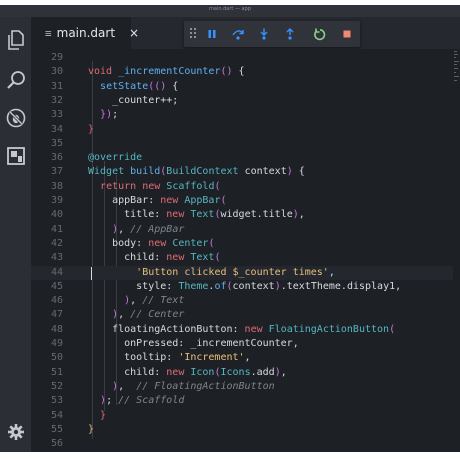 The height and width of the screenshot is (460, 460). What do you see at coordinates (205, 386) in the screenshot?
I see `code-token: // FloatingActionButton` at bounding box center [205, 386].